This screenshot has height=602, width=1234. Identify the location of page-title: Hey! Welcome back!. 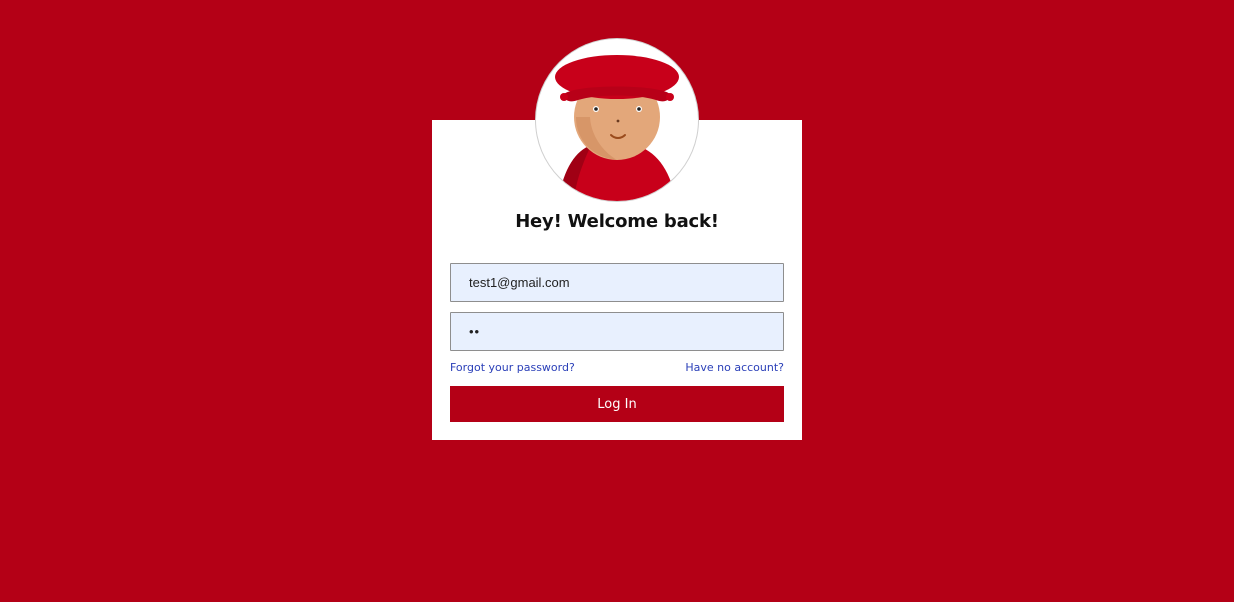
(617, 221).